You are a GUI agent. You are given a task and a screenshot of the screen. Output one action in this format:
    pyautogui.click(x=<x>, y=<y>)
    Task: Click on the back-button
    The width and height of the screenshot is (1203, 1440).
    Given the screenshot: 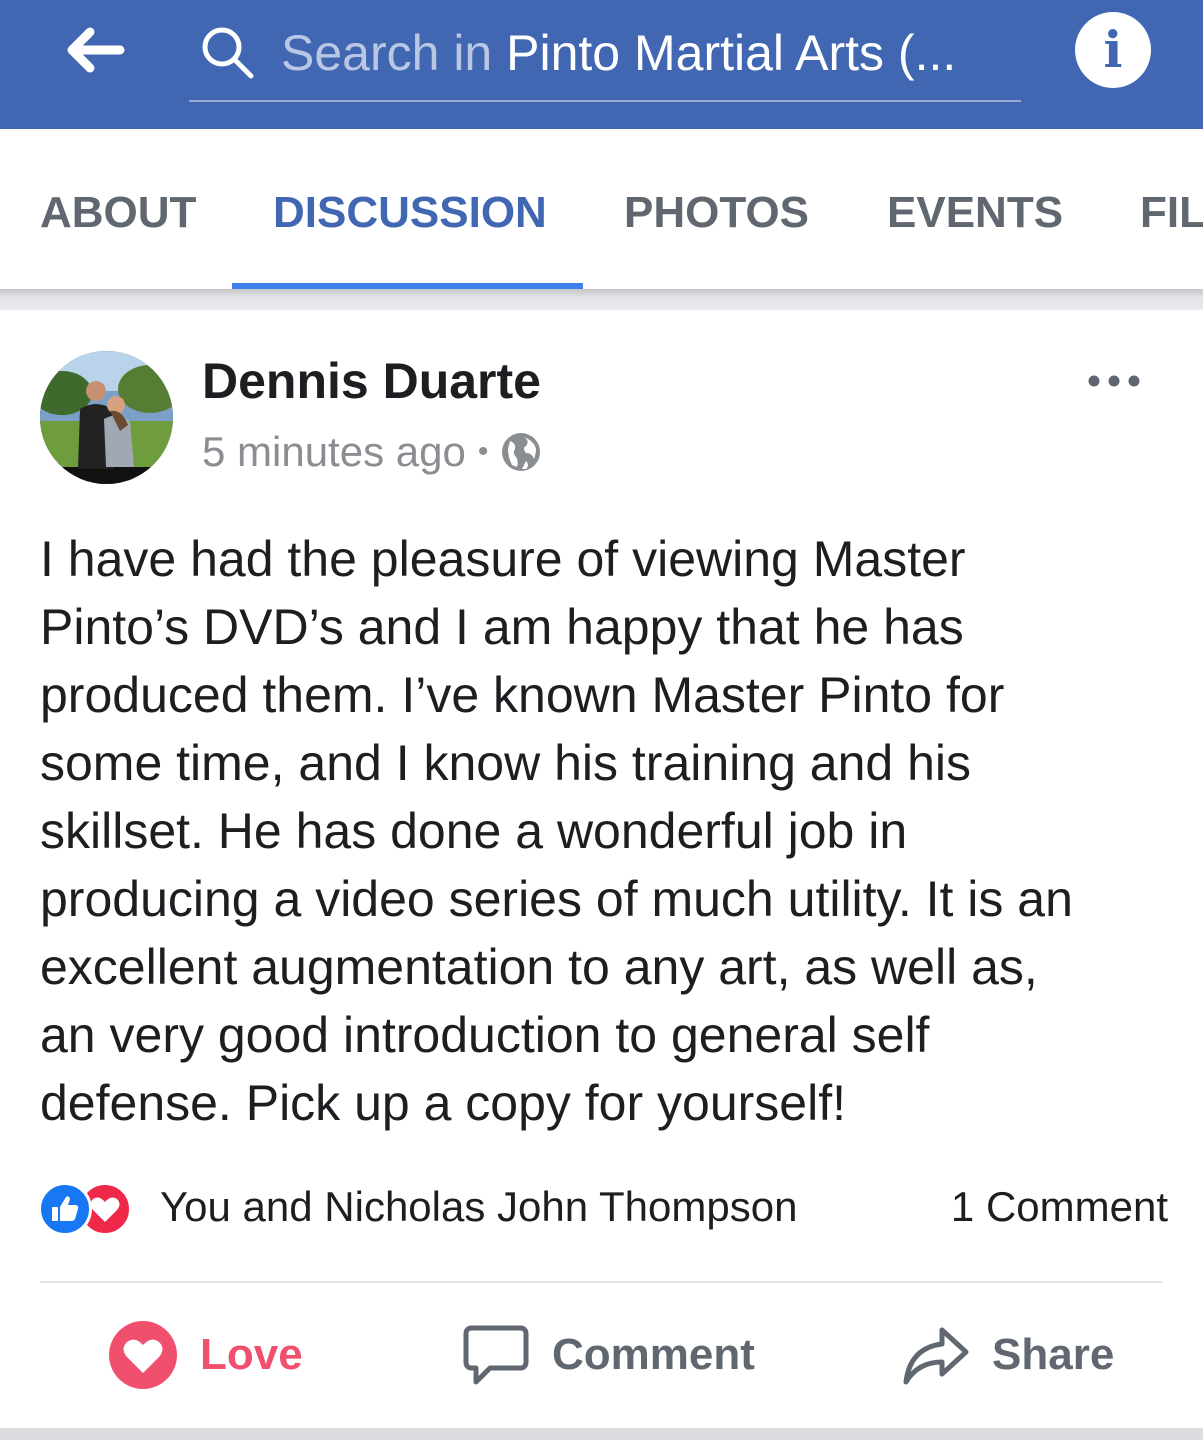 What is the action you would take?
    pyautogui.click(x=93, y=50)
    